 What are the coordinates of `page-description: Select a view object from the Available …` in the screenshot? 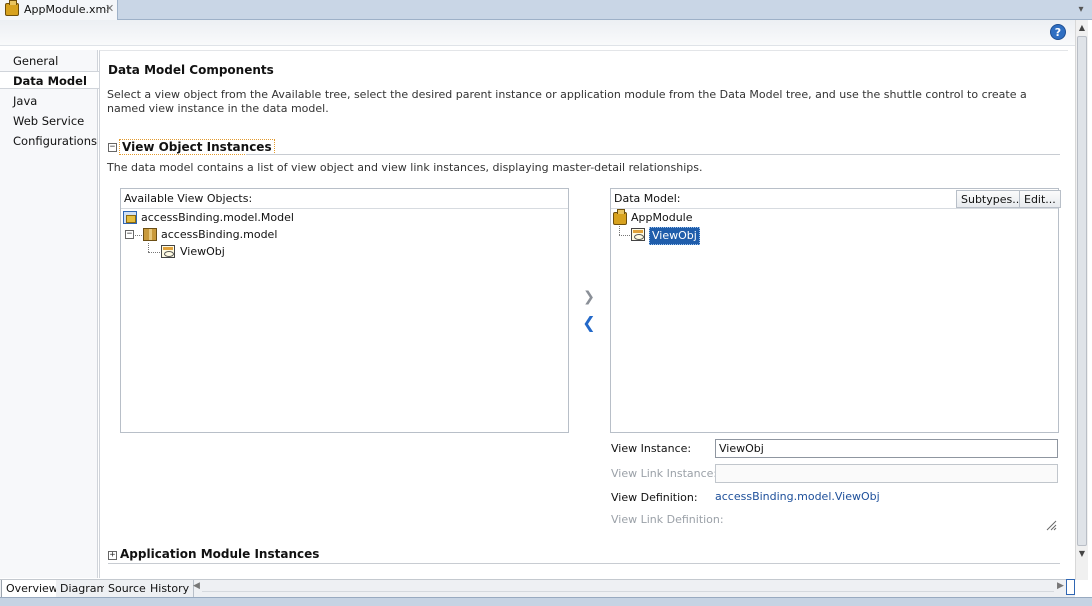 It's located at (567, 101).